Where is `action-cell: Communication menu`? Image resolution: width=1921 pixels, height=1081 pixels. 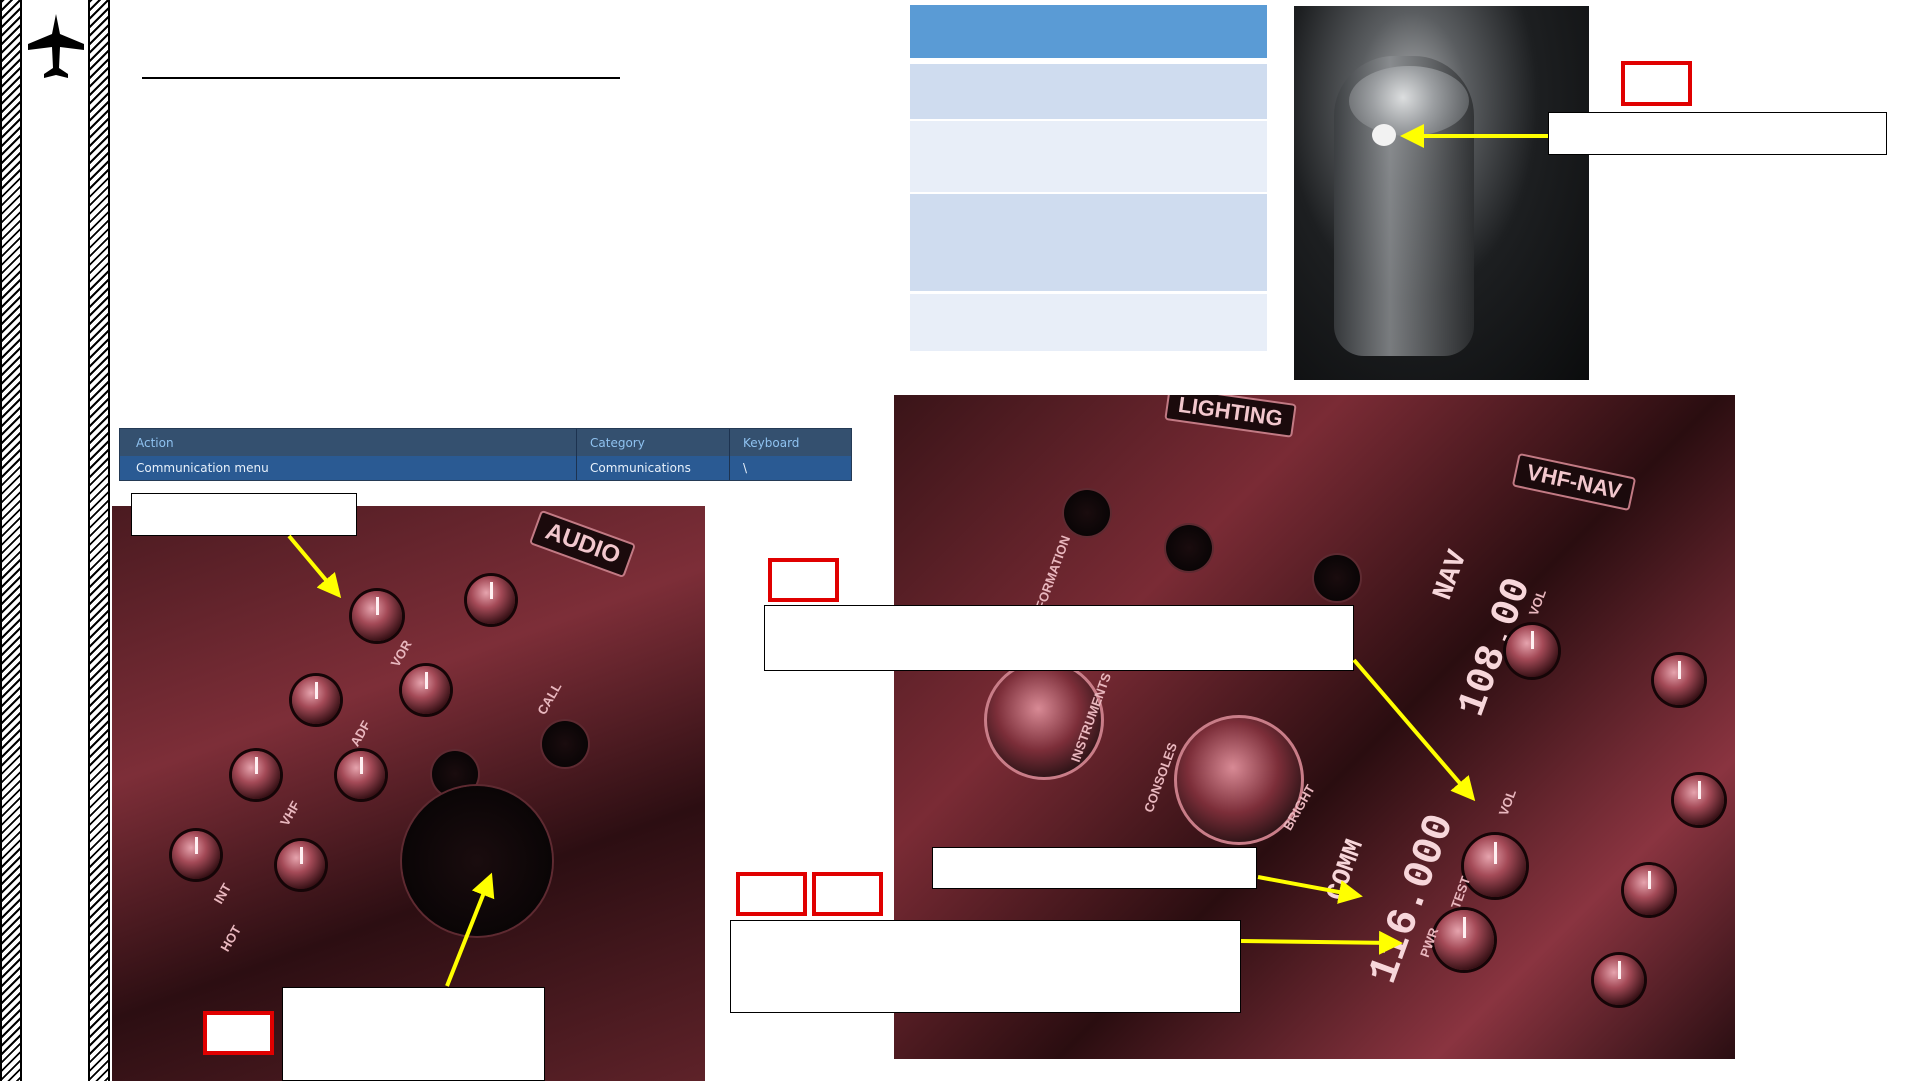
action-cell: Communication menu is located at coordinates (202, 468).